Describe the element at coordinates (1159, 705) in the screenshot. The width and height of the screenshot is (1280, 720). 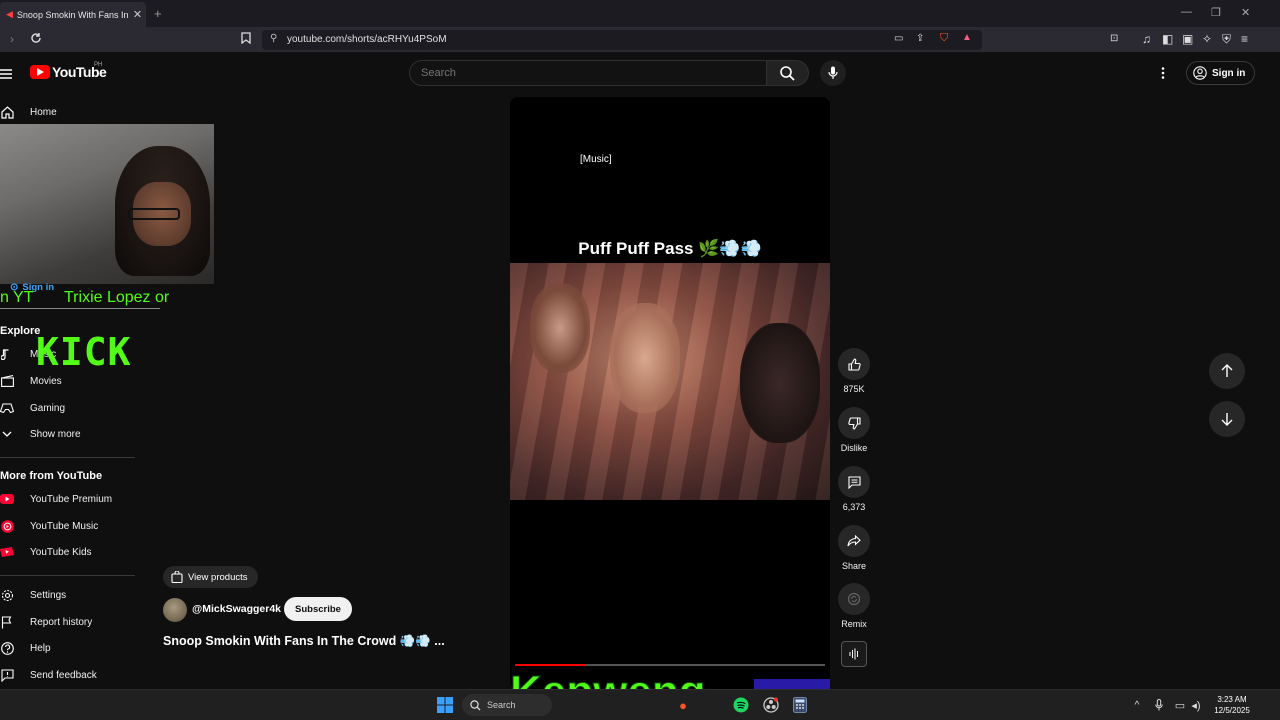
I see `microphone-tray-icon` at that location.